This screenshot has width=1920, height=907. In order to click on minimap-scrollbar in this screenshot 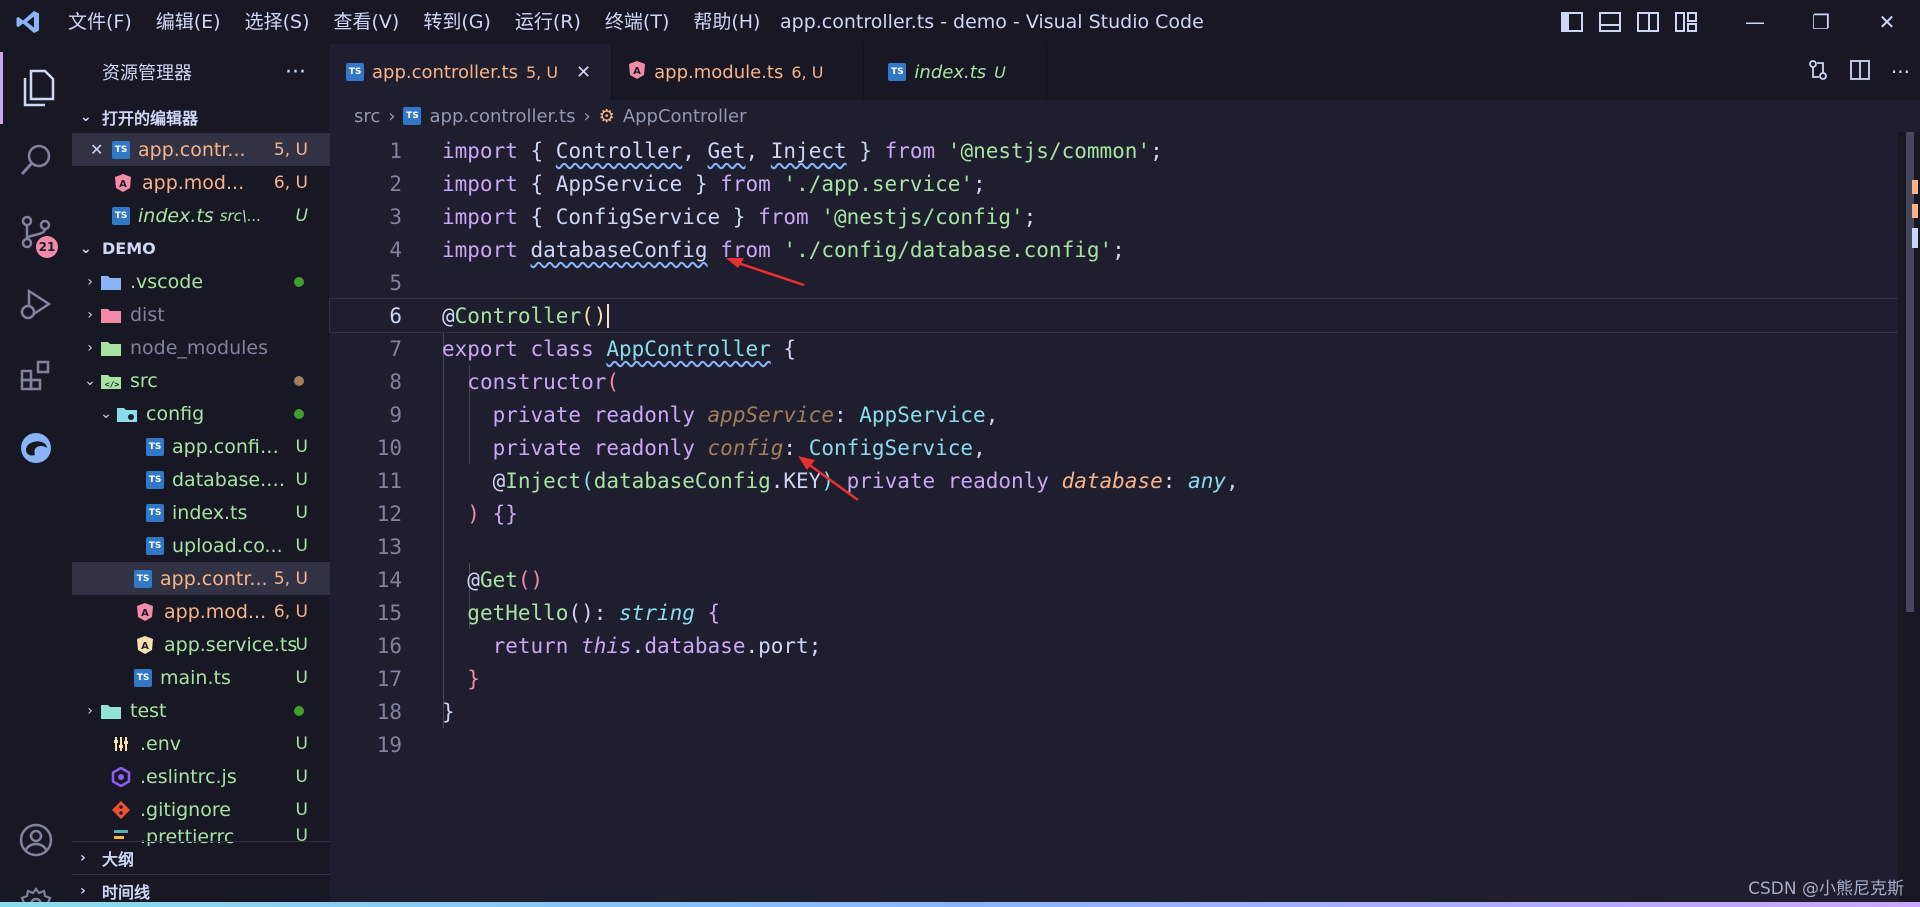, I will do `click(1909, 519)`.